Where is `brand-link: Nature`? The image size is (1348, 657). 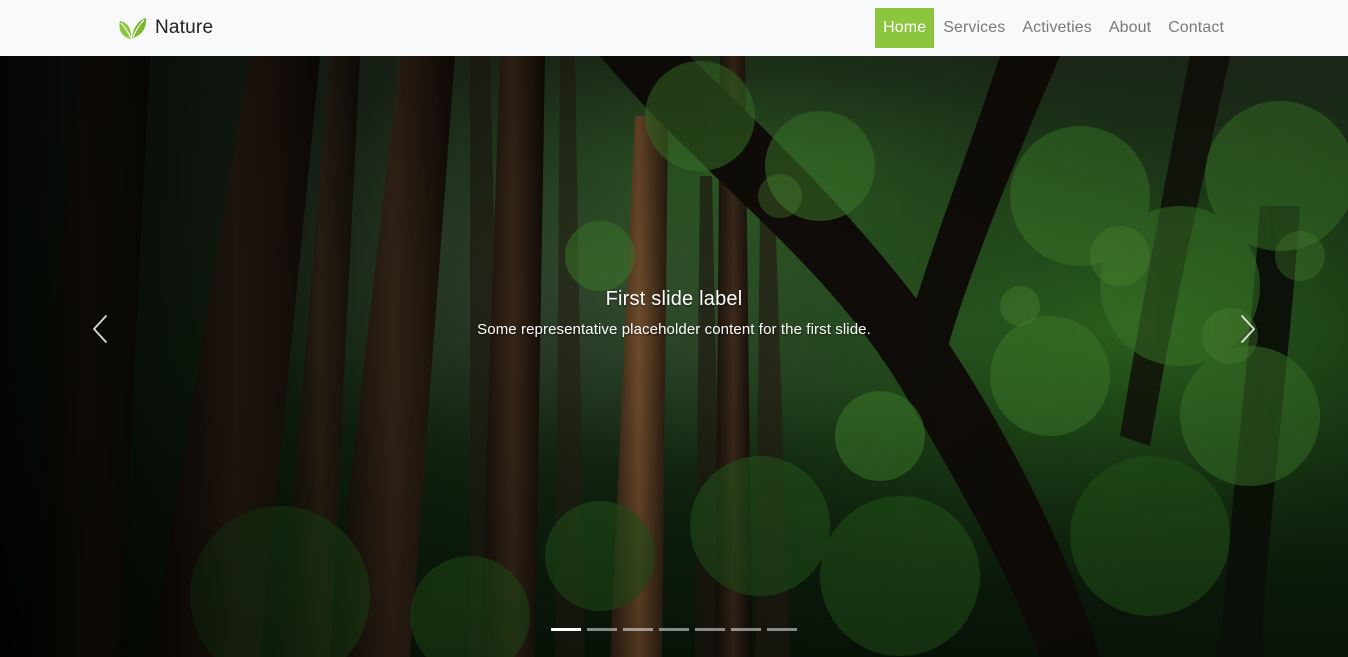 brand-link: Nature is located at coordinates (165, 28).